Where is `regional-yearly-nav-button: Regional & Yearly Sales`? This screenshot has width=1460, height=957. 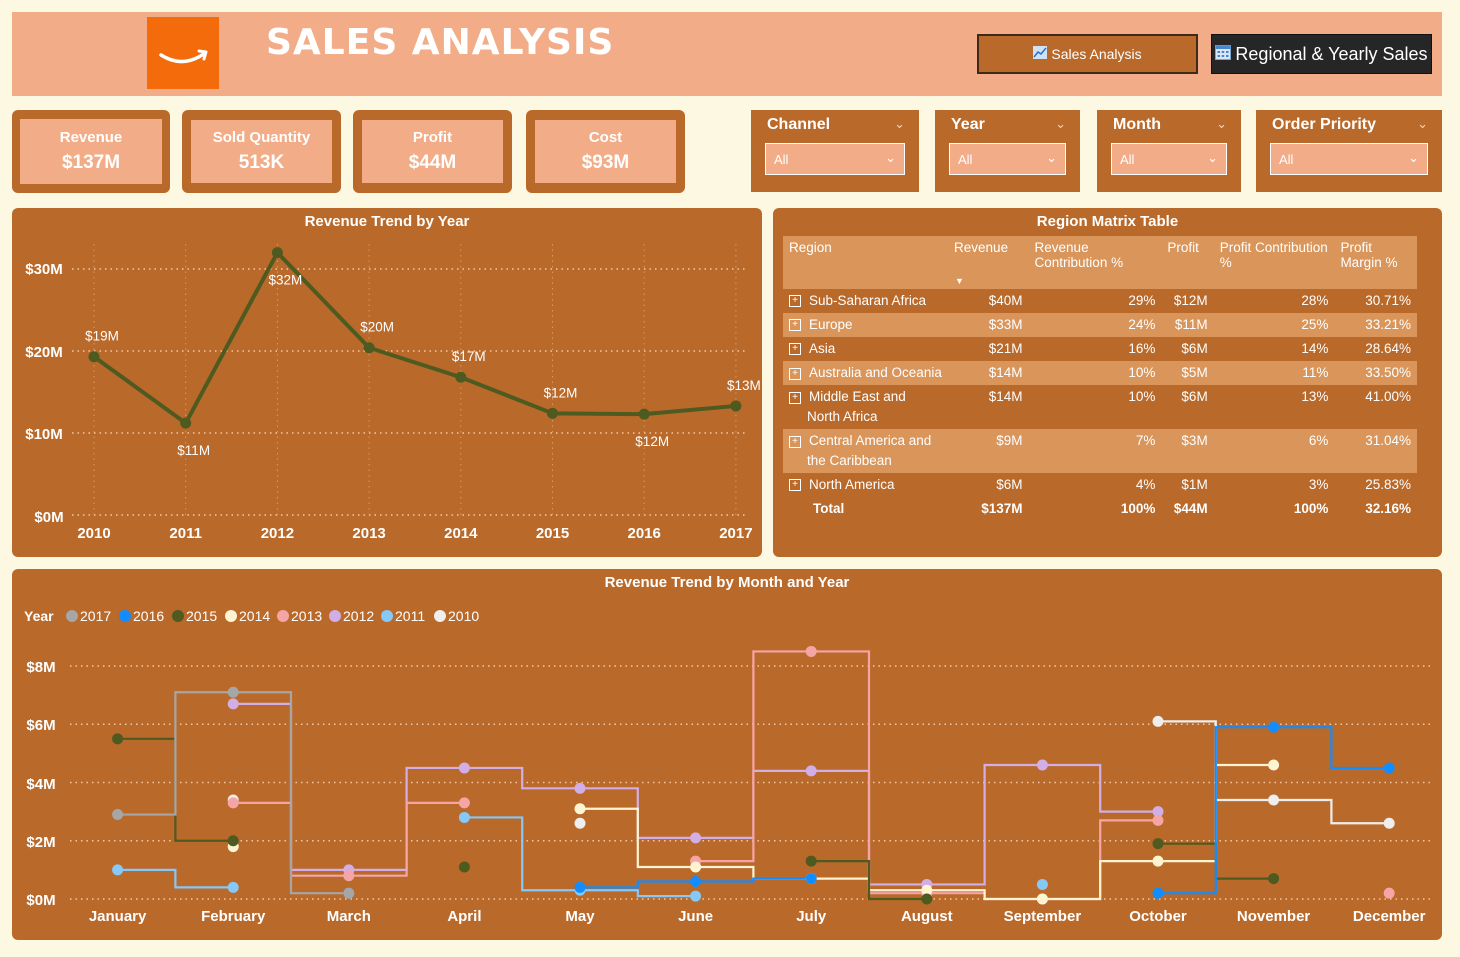 regional-yearly-nav-button: Regional & Yearly Sales is located at coordinates (1321, 54).